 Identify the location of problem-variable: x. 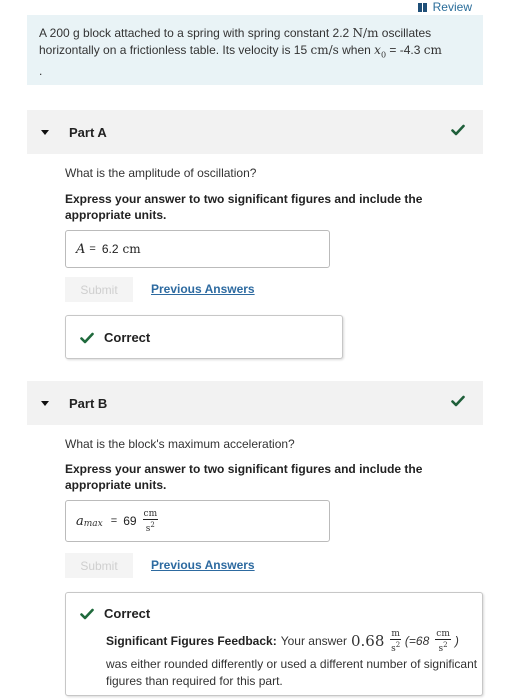
(377, 50).